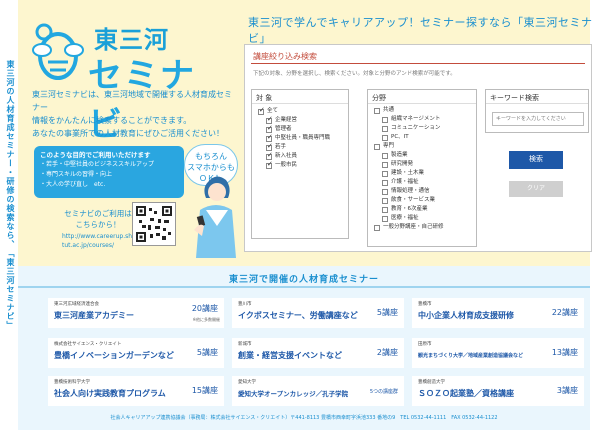 This screenshot has height=430, width=608. I want to click on target-option: 中堅社員・職員専門職, so click(304, 138).